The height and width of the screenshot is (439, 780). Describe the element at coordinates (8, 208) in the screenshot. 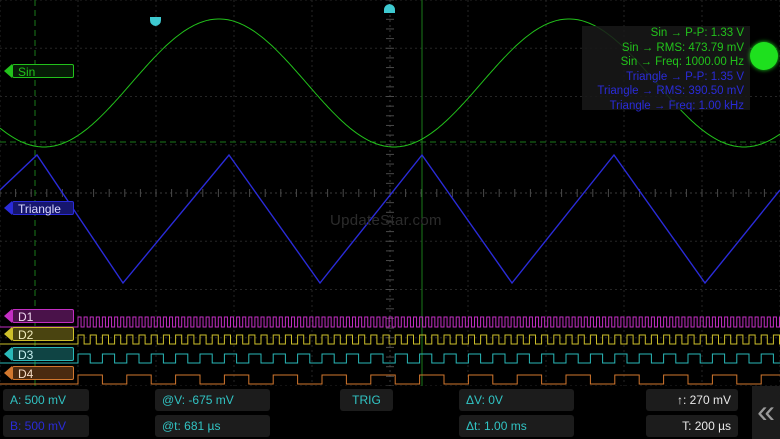

I see `triangle-marker` at that location.